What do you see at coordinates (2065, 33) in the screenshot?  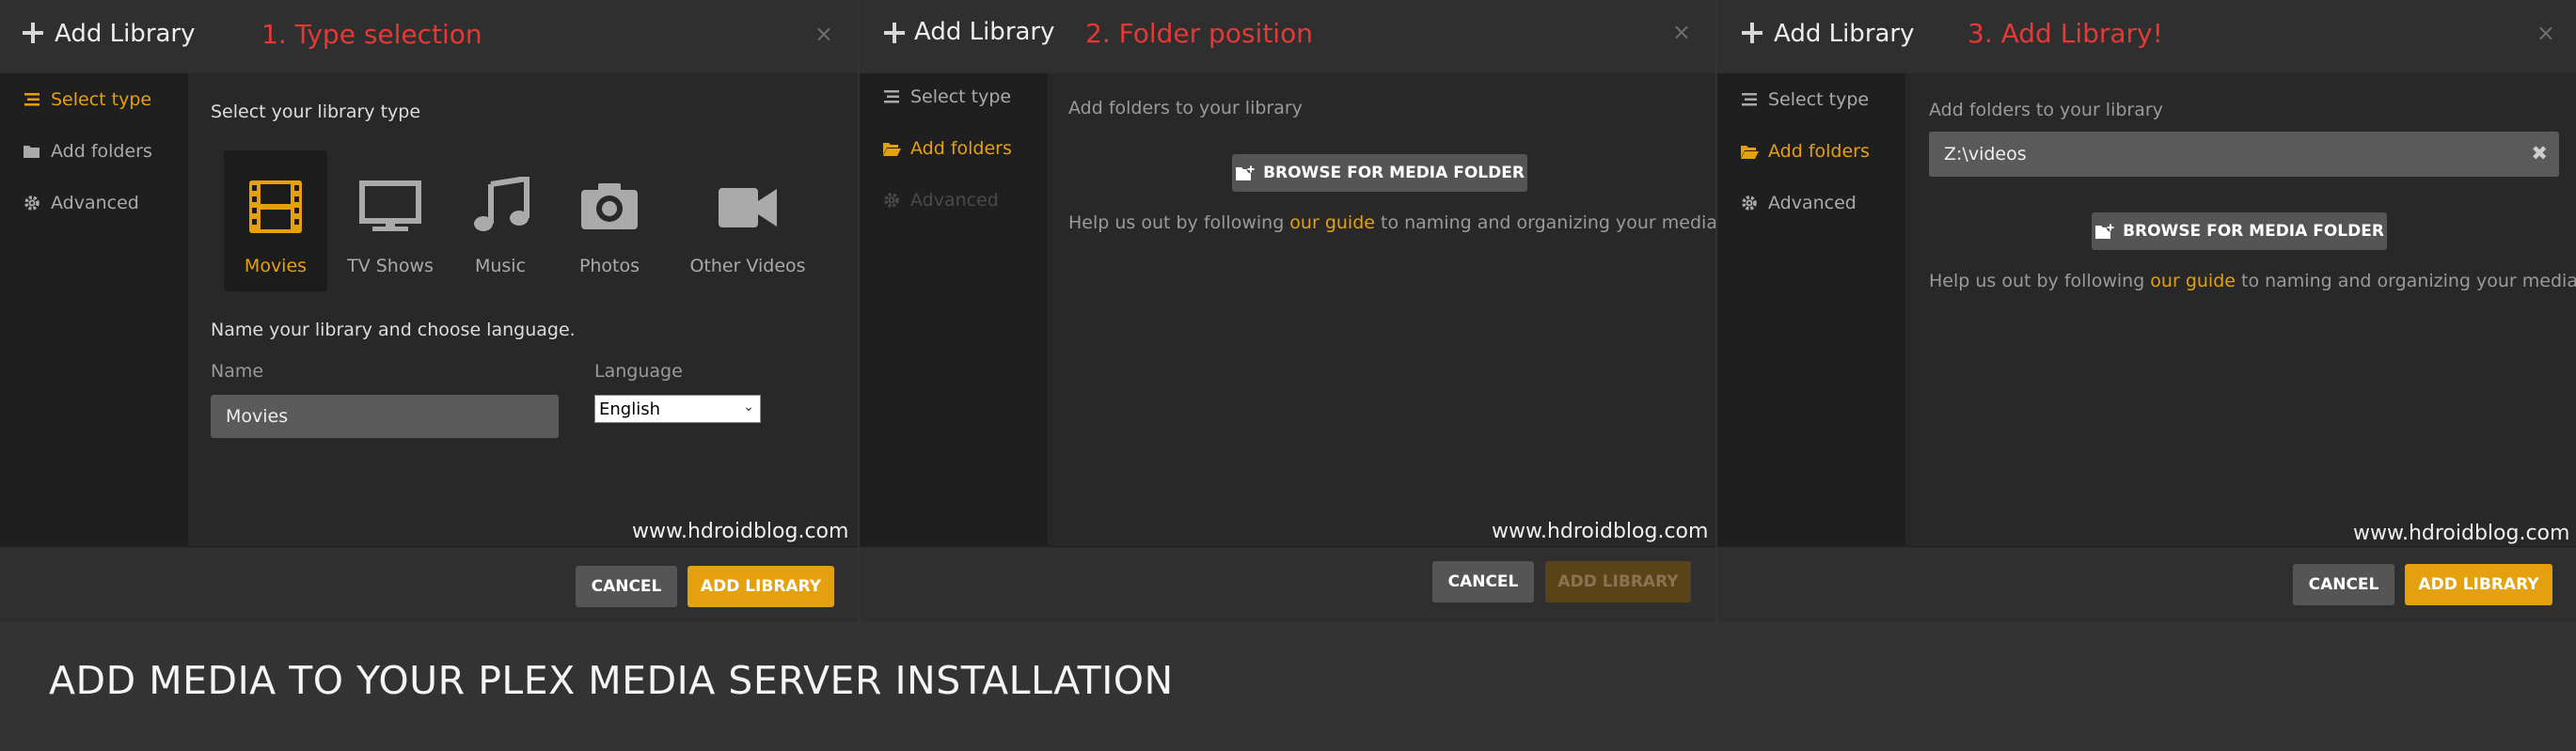 I see `step-annotation: 3. Add Library!` at bounding box center [2065, 33].